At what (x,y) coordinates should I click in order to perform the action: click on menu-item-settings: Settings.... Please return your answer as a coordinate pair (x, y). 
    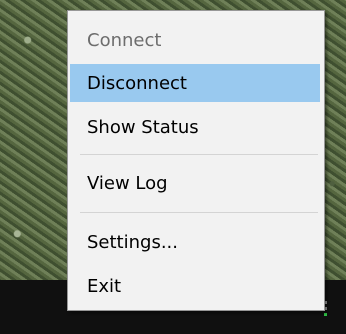
    Looking at the image, I should click on (195, 242).